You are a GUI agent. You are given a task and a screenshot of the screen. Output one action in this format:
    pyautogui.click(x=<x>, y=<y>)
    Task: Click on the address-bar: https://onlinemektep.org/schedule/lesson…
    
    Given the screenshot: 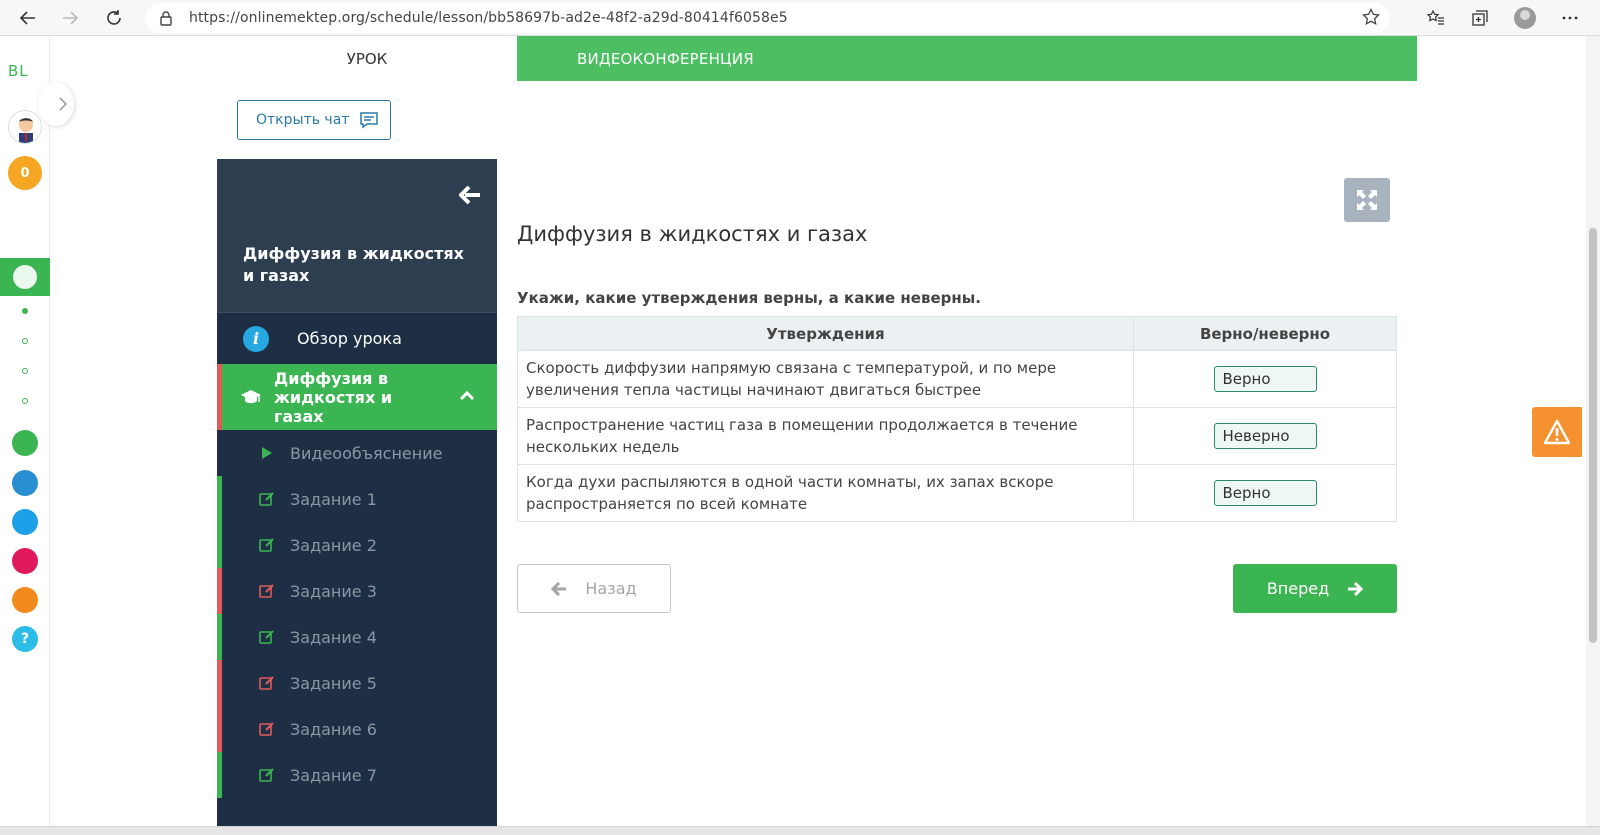 What is the action you would take?
    pyautogui.click(x=767, y=18)
    